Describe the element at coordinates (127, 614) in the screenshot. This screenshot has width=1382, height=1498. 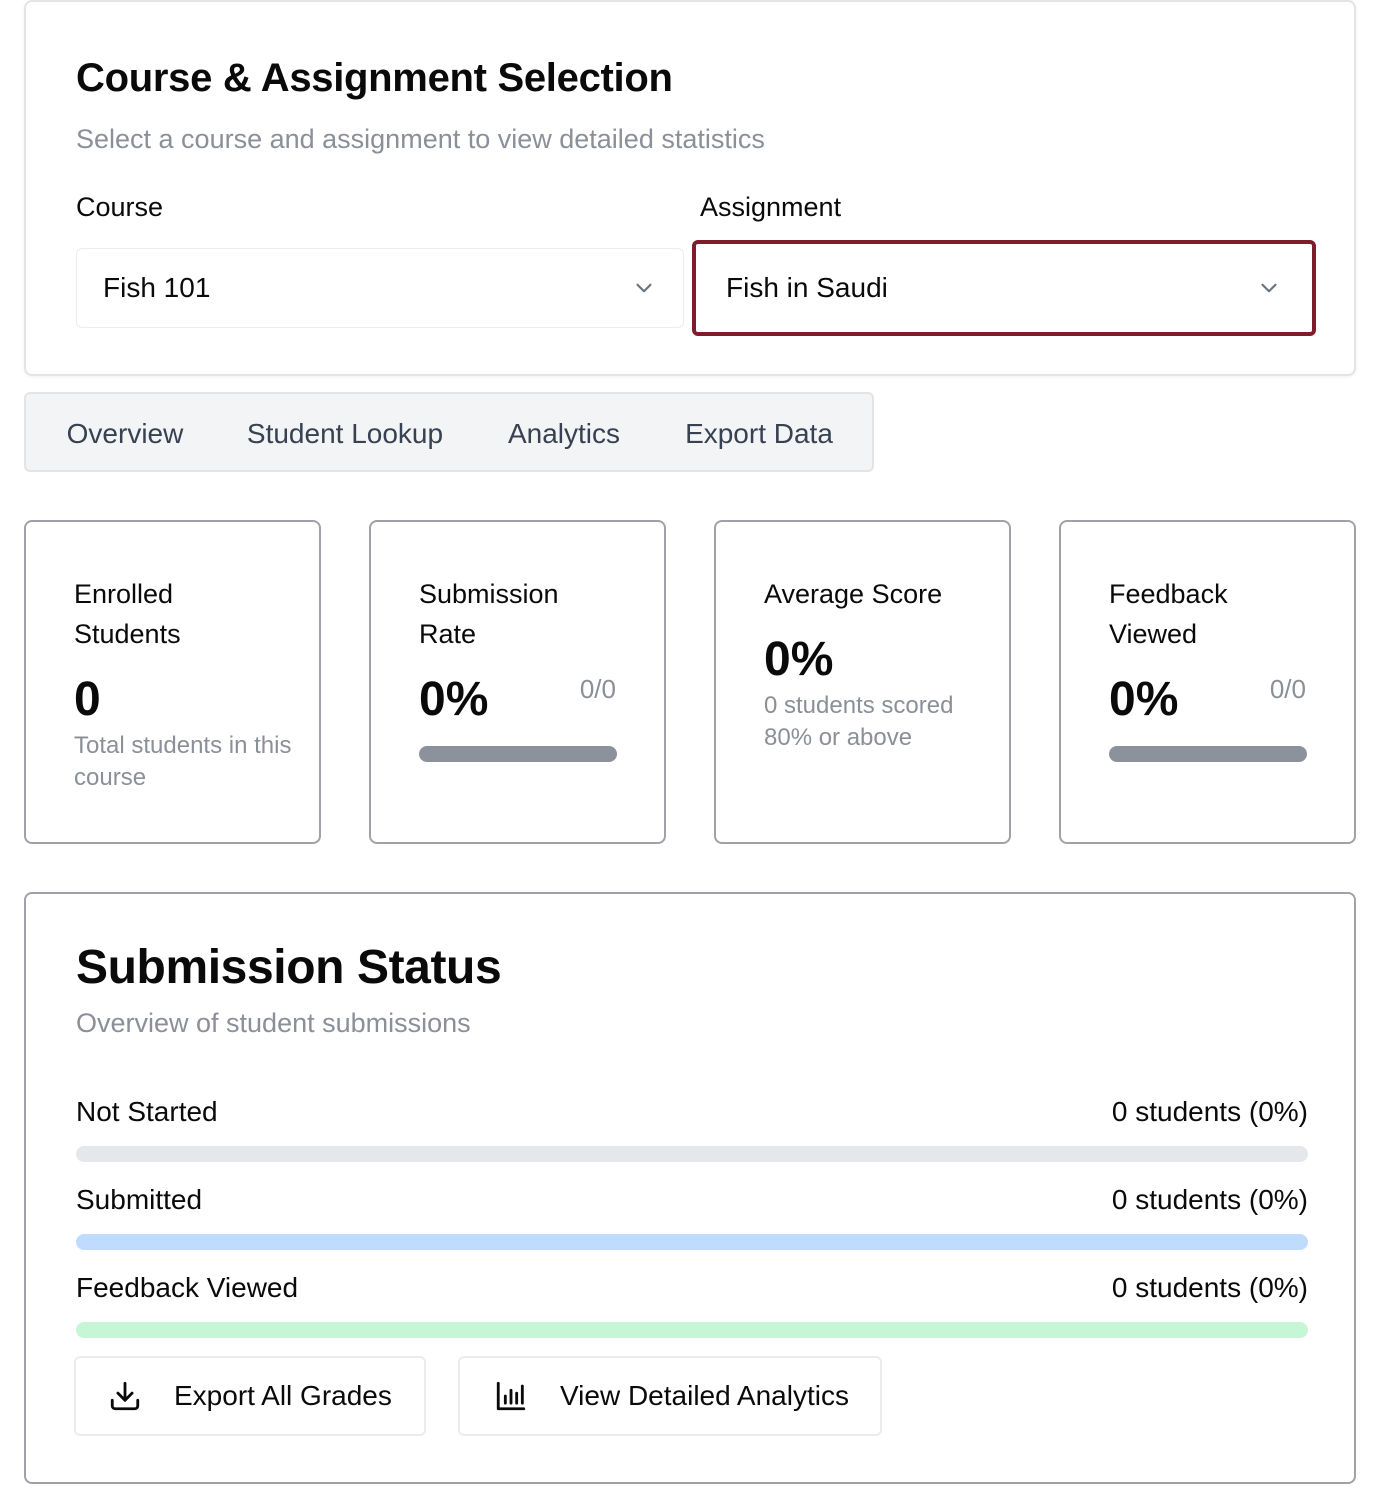
I see `card-title: Enrolled Students` at that location.